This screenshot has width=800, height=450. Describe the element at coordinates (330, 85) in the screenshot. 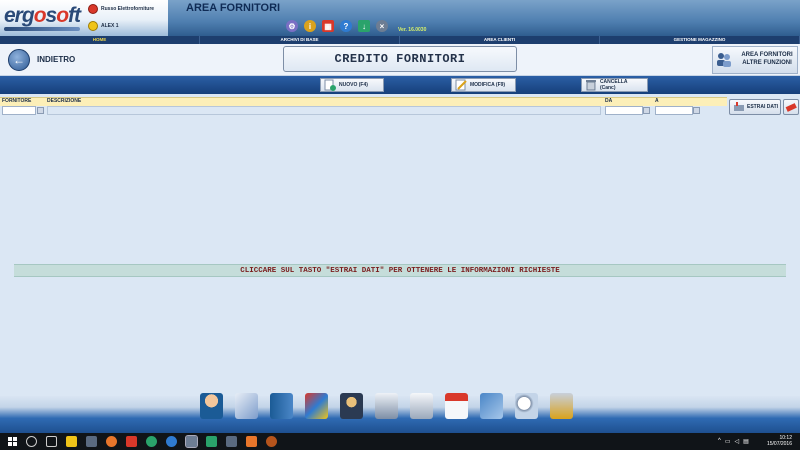

I see `add-document-icon` at that location.